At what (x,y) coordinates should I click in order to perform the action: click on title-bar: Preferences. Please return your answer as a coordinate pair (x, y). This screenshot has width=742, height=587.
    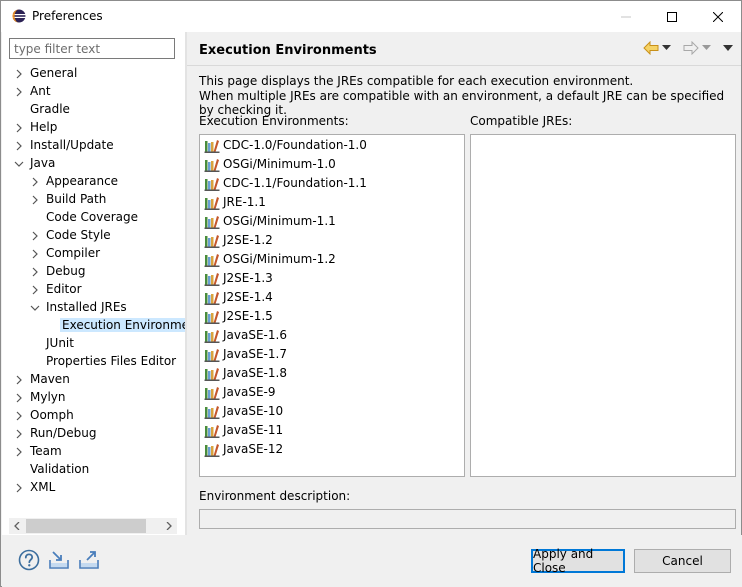
    Looking at the image, I should click on (371, 16).